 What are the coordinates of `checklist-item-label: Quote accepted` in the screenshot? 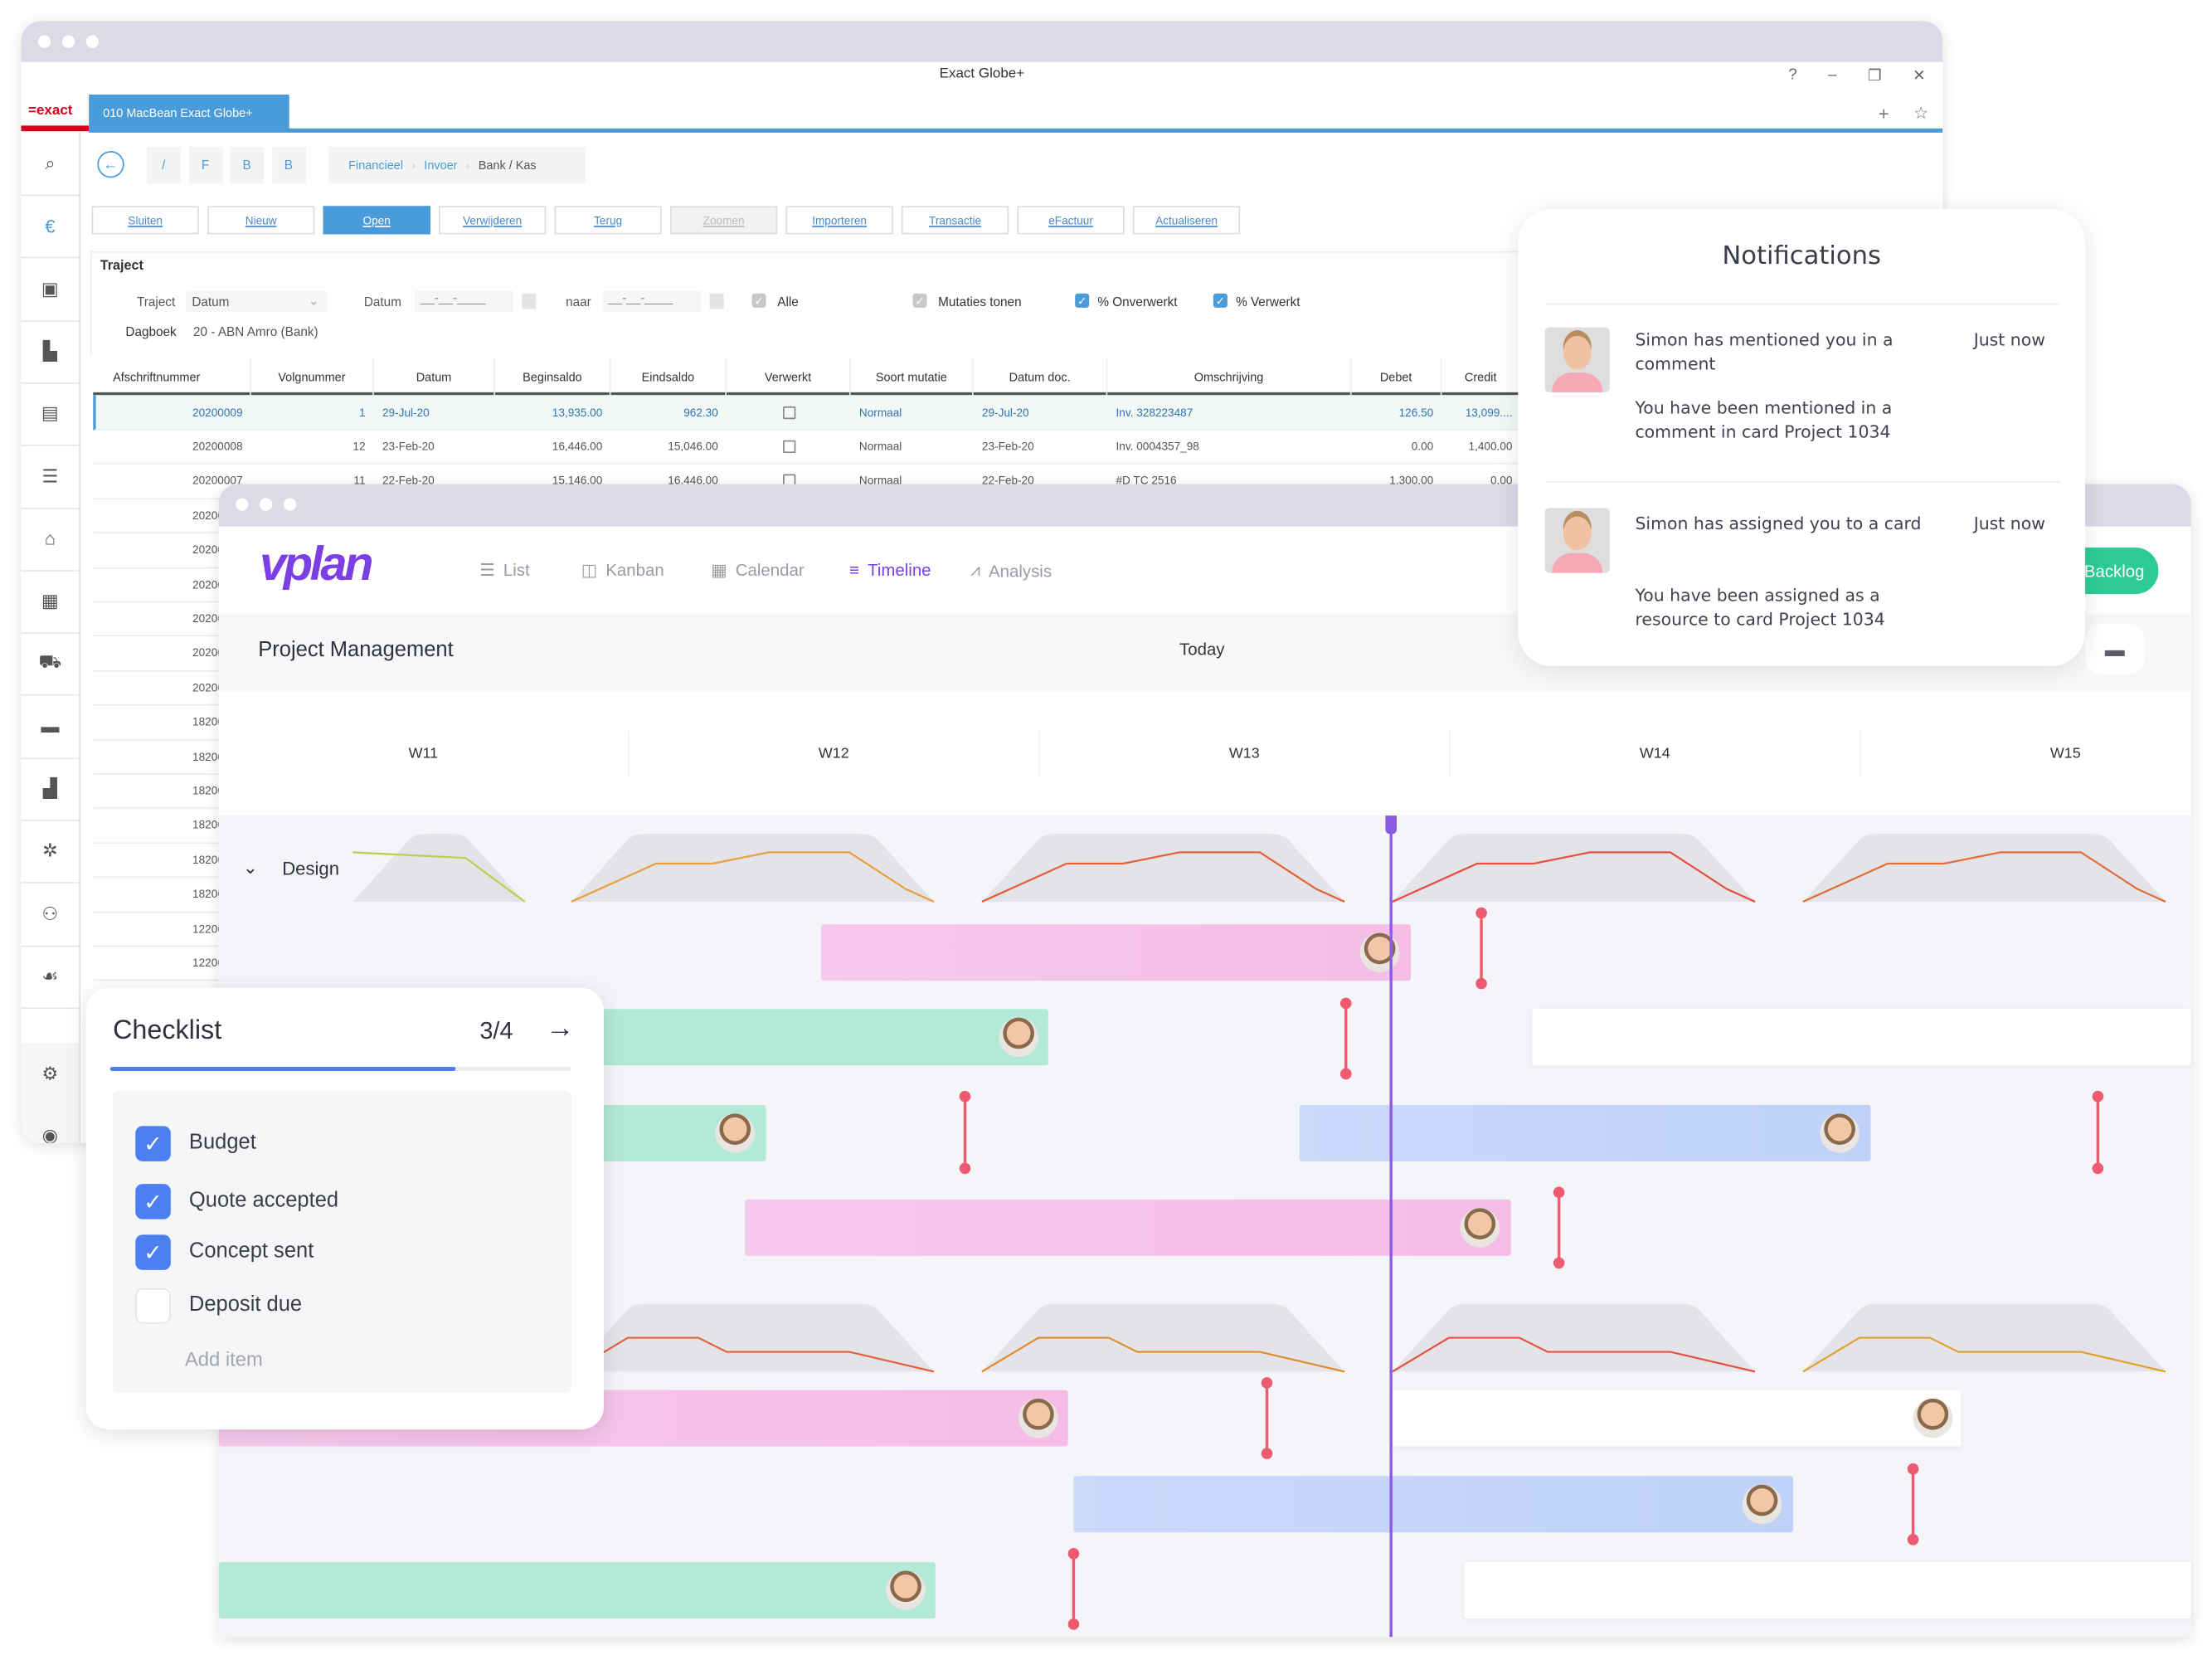 It's located at (263, 1200).